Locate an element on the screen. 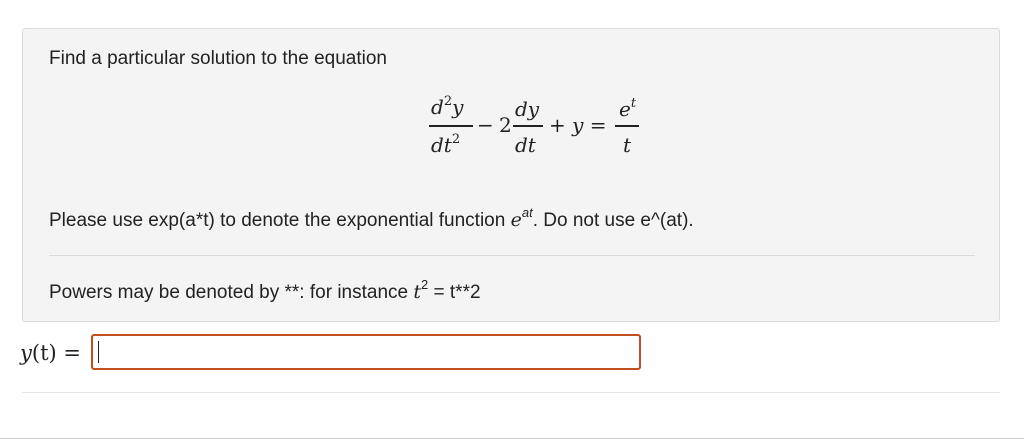  eq-term1-numerator: d2y is located at coordinates (447, 106).